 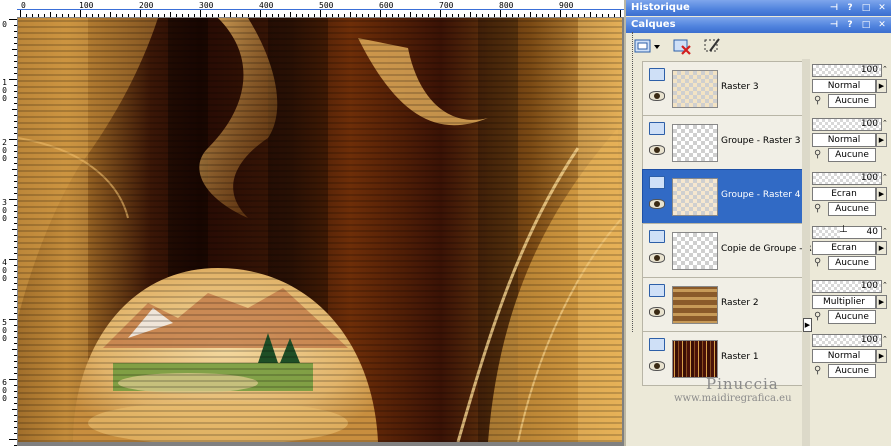 What do you see at coordinates (682, 47) in the screenshot?
I see `delete-layer-button` at bounding box center [682, 47].